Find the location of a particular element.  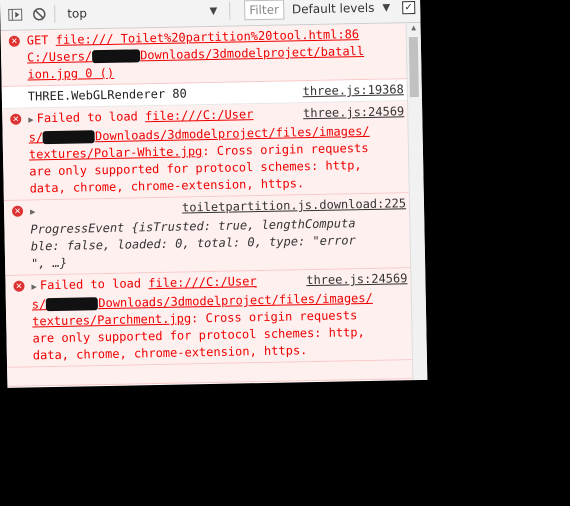

request-method: GET is located at coordinates (41, 40).